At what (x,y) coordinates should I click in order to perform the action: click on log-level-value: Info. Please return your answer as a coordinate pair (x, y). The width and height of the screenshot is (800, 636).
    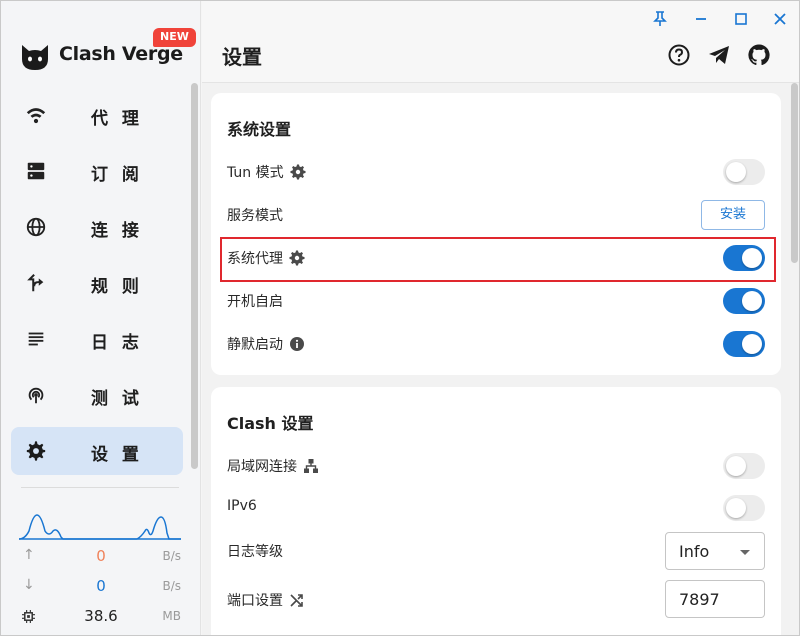
    Looking at the image, I should click on (694, 551).